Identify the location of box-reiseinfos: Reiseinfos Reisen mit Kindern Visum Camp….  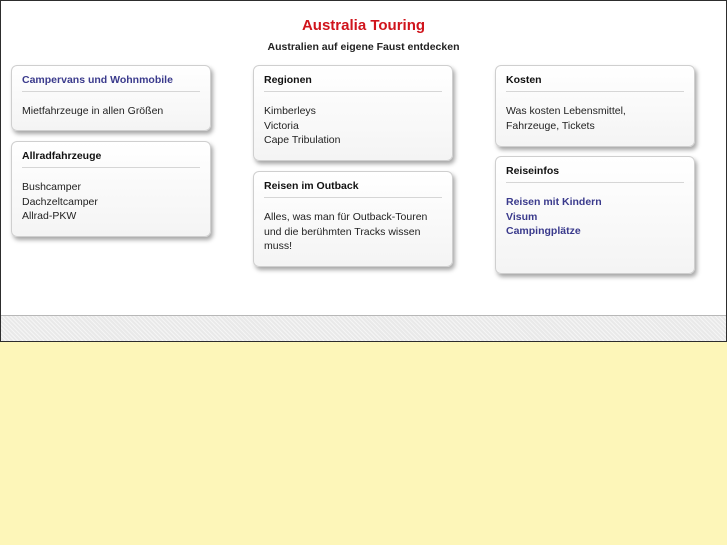
(595, 215).